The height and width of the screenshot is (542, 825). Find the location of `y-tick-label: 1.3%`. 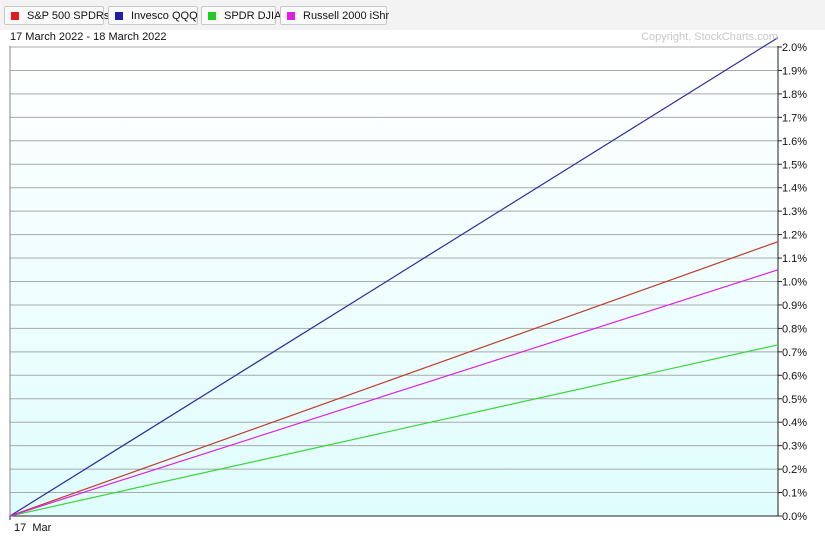

y-tick-label: 1.3% is located at coordinates (794, 212).